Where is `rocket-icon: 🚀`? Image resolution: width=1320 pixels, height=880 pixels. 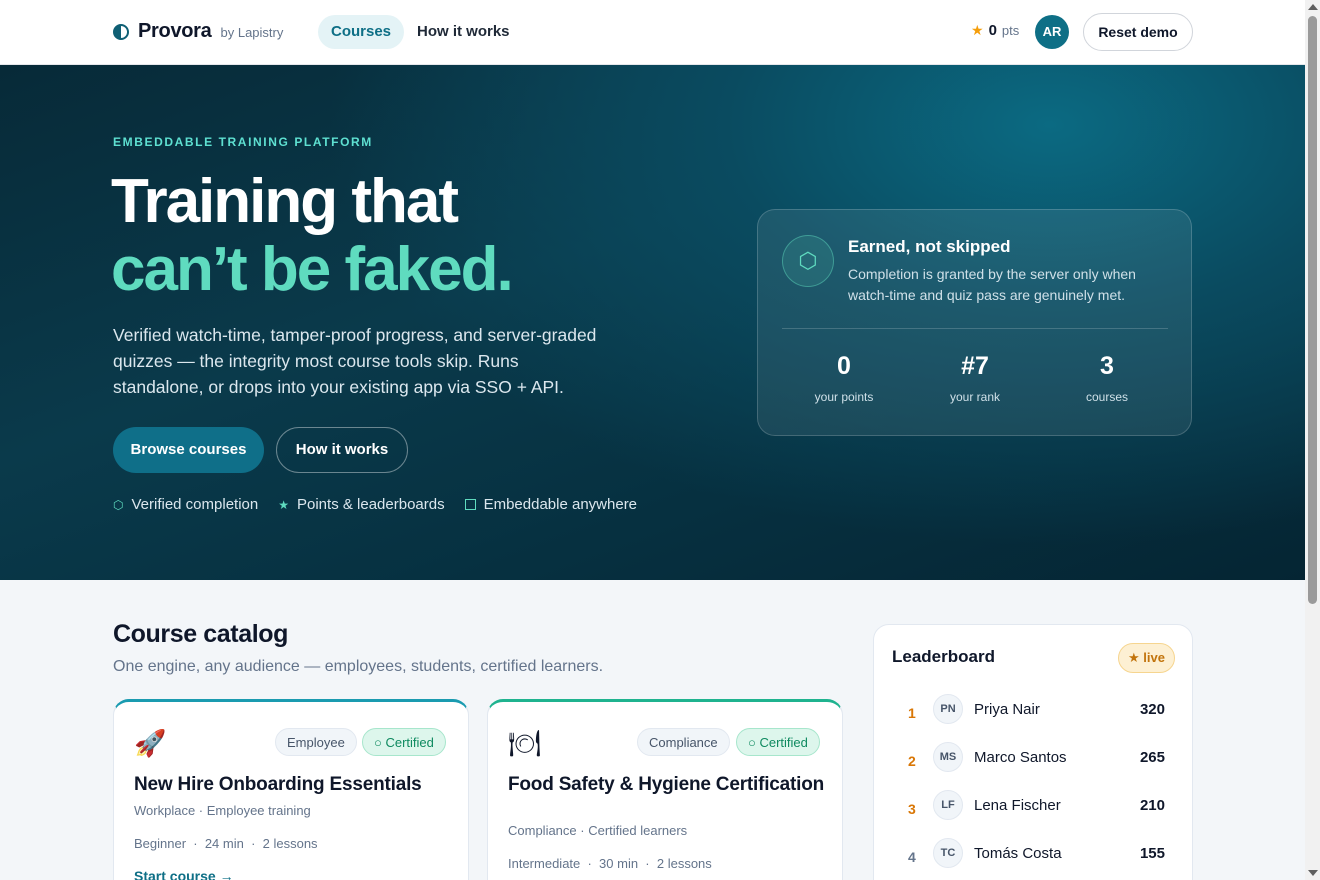 rocket-icon: 🚀 is located at coordinates (150, 743).